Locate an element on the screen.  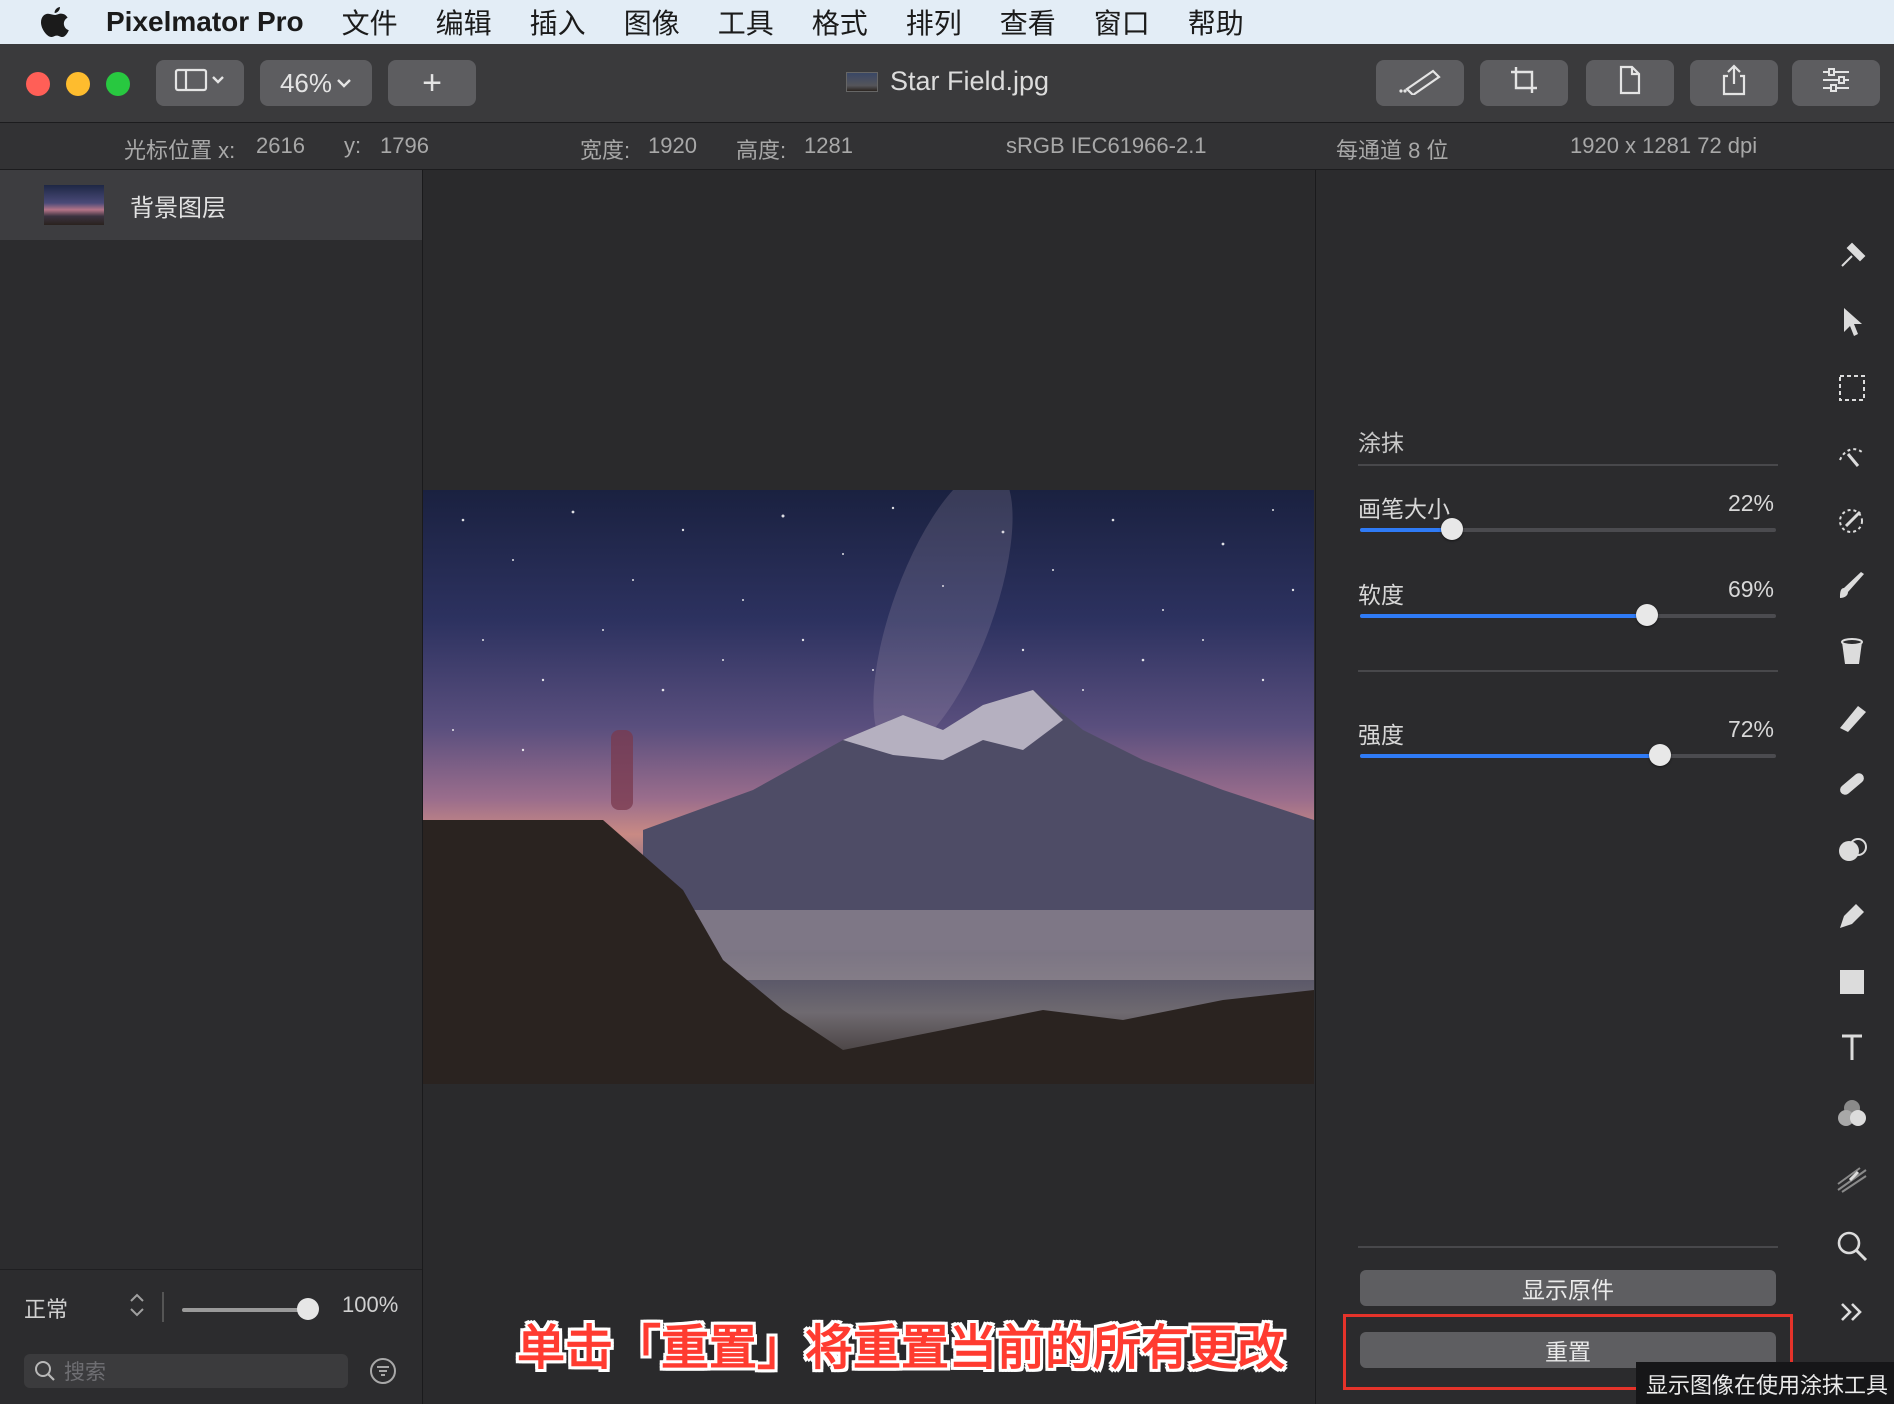
stars is located at coordinates (873, 629).